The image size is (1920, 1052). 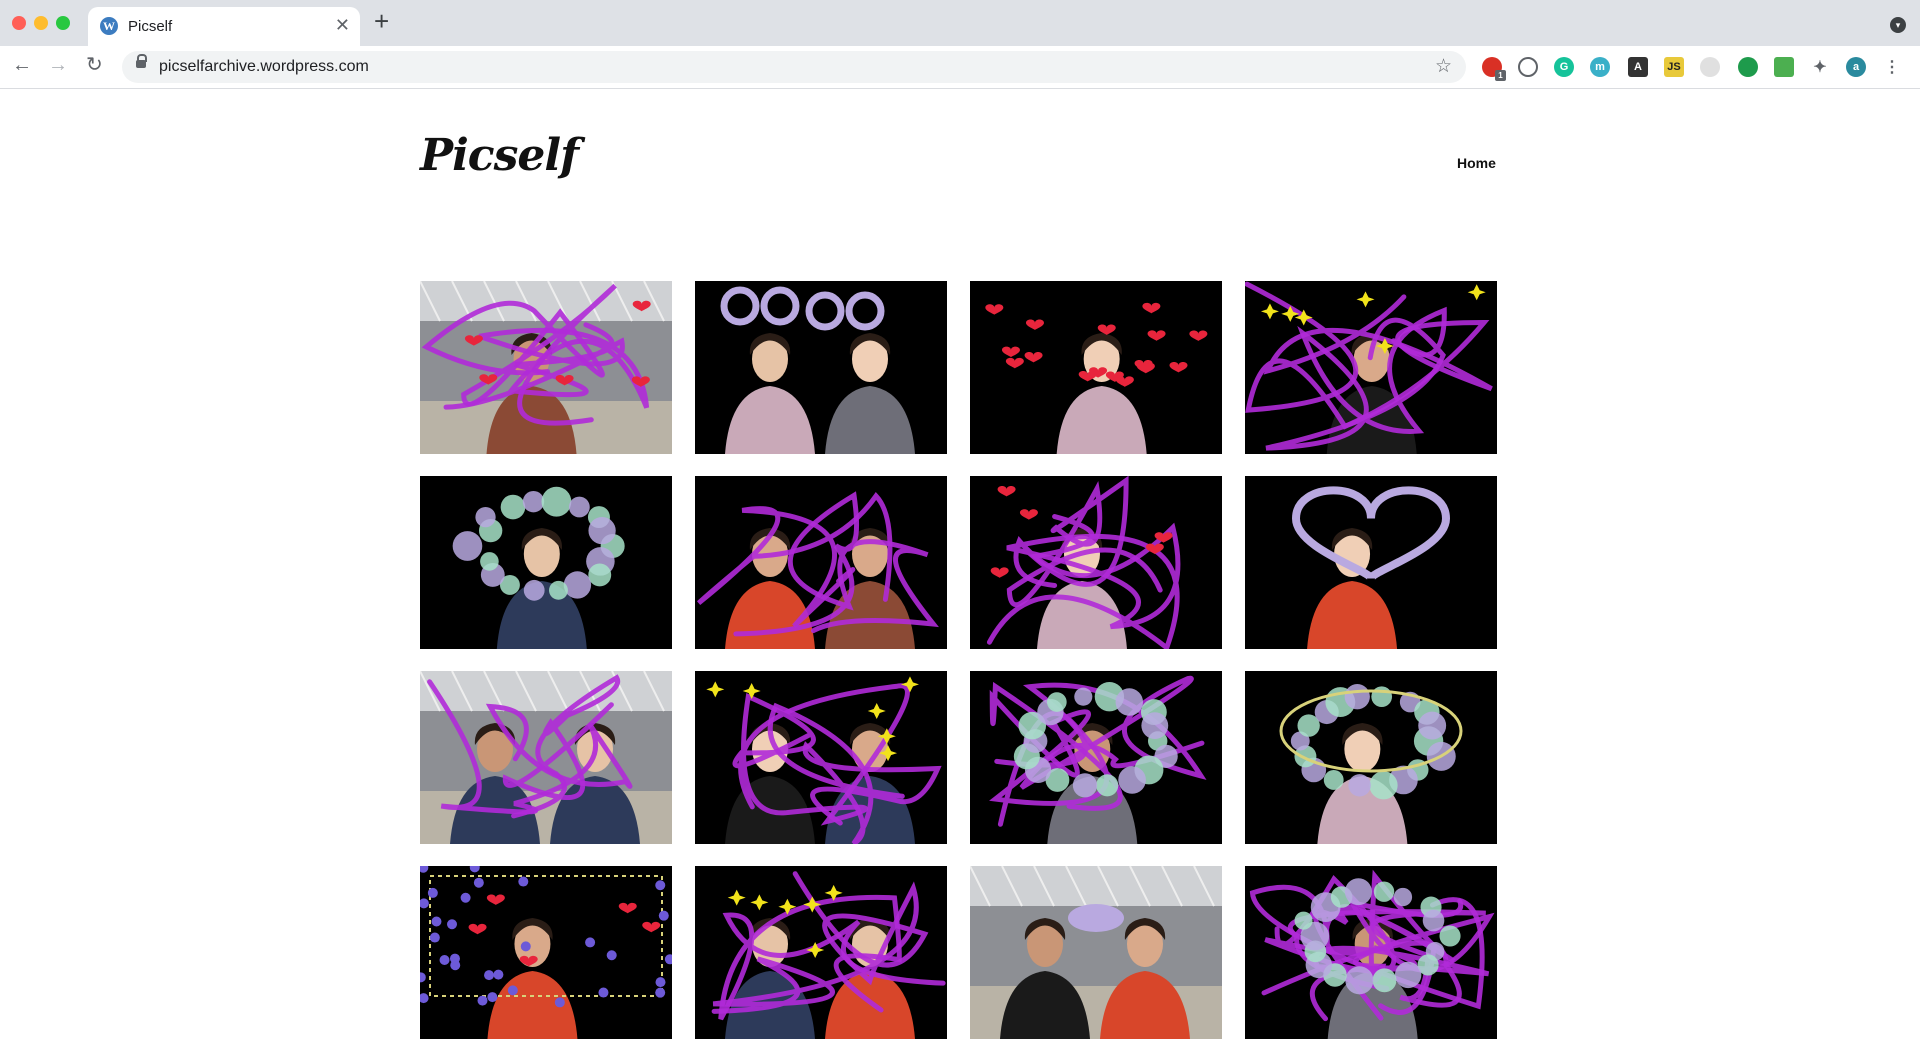 I want to click on wordpress-icon: W, so click(x=109, y=26).